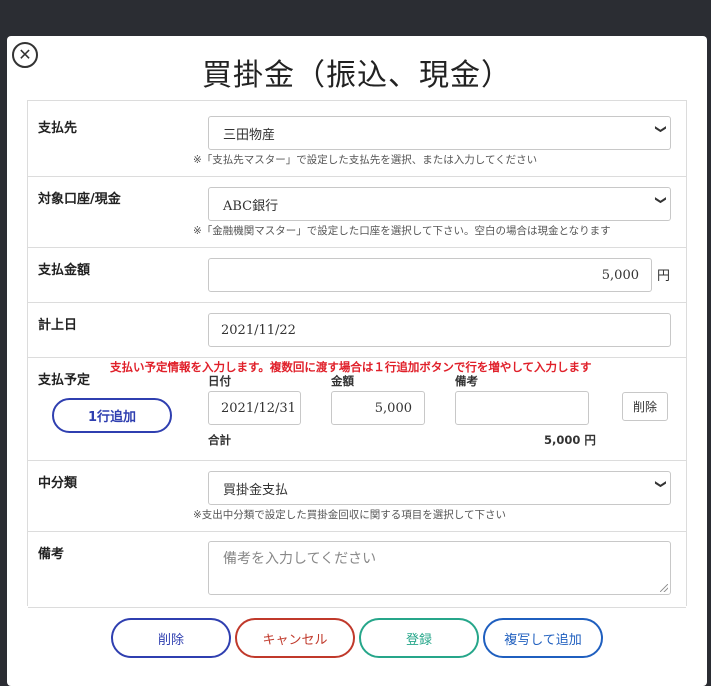 This screenshot has width=711, height=686. What do you see at coordinates (51, 554) in the screenshot?
I see `note-label: 備考` at bounding box center [51, 554].